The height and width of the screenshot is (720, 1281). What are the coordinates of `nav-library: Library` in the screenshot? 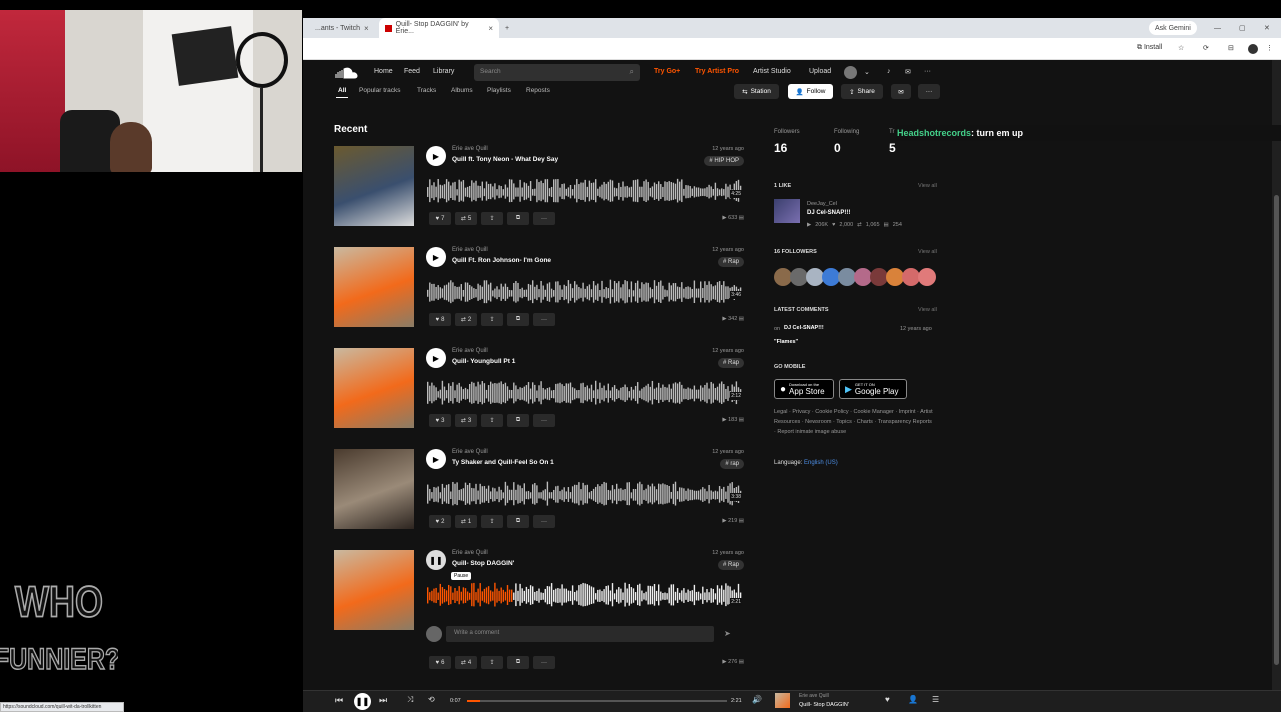 It's located at (443, 71).